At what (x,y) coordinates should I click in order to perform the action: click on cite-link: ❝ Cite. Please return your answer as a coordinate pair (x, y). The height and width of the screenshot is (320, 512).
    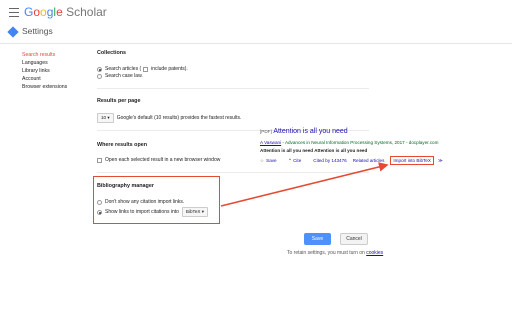
    Looking at the image, I should click on (298, 161).